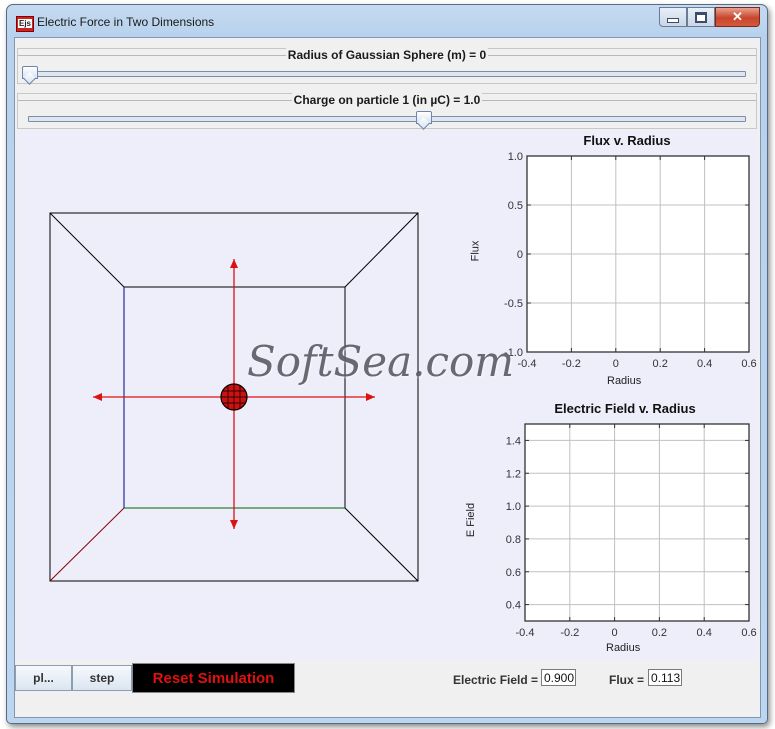 Image resolution: width=775 pixels, height=729 pixels. I want to click on plot-area, so click(637, 522).